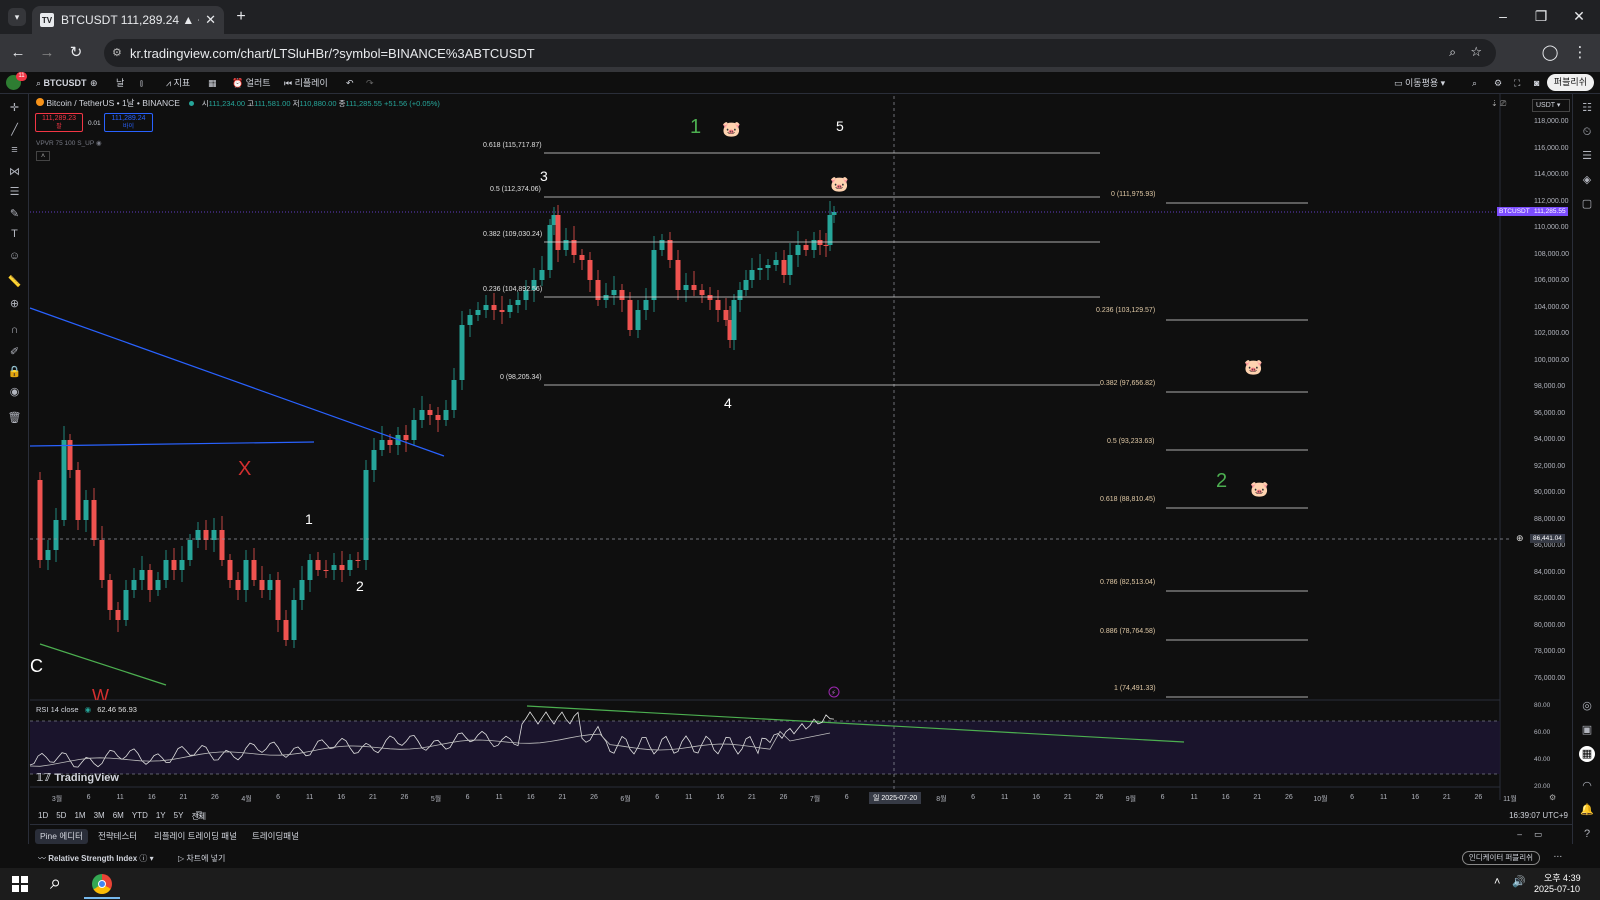  I want to click on fib-right-label: 0.618 (88,810.45), so click(1128, 499).